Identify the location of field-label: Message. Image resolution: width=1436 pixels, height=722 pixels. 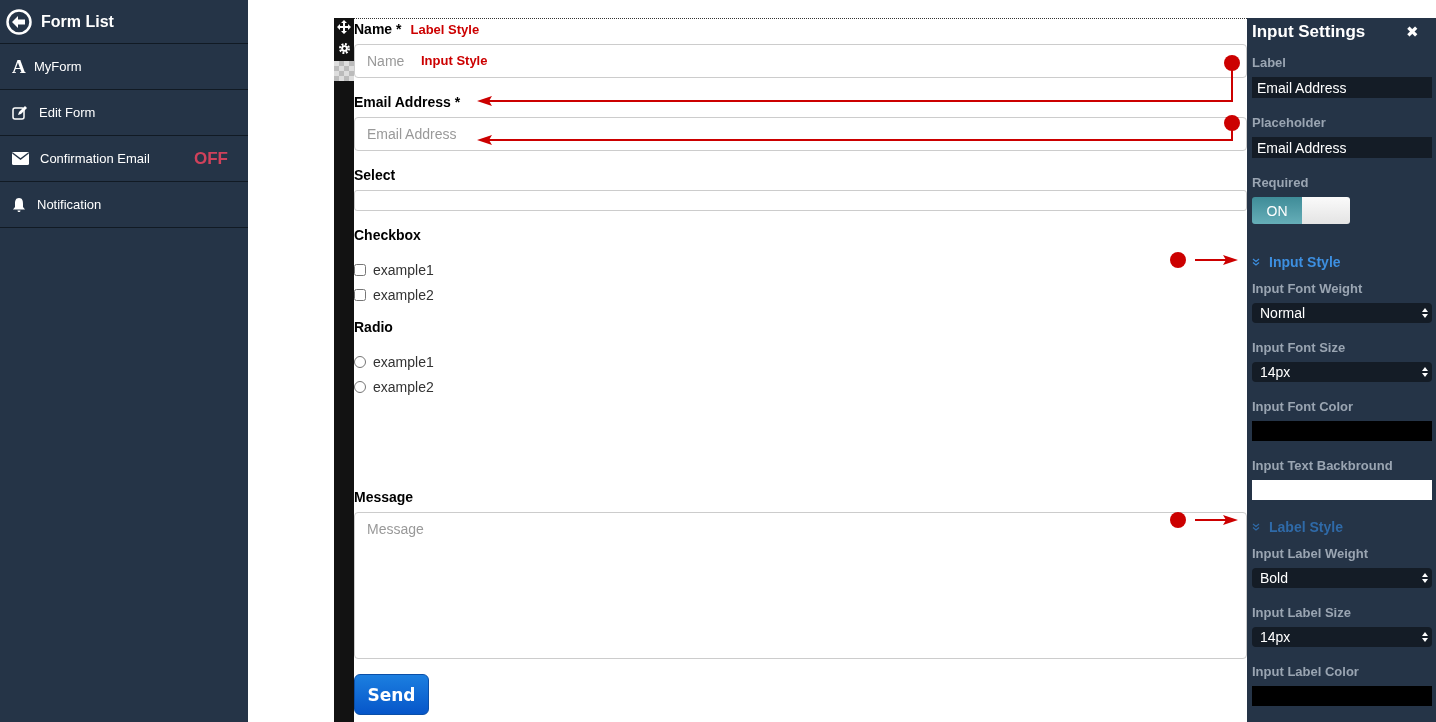
(384, 497).